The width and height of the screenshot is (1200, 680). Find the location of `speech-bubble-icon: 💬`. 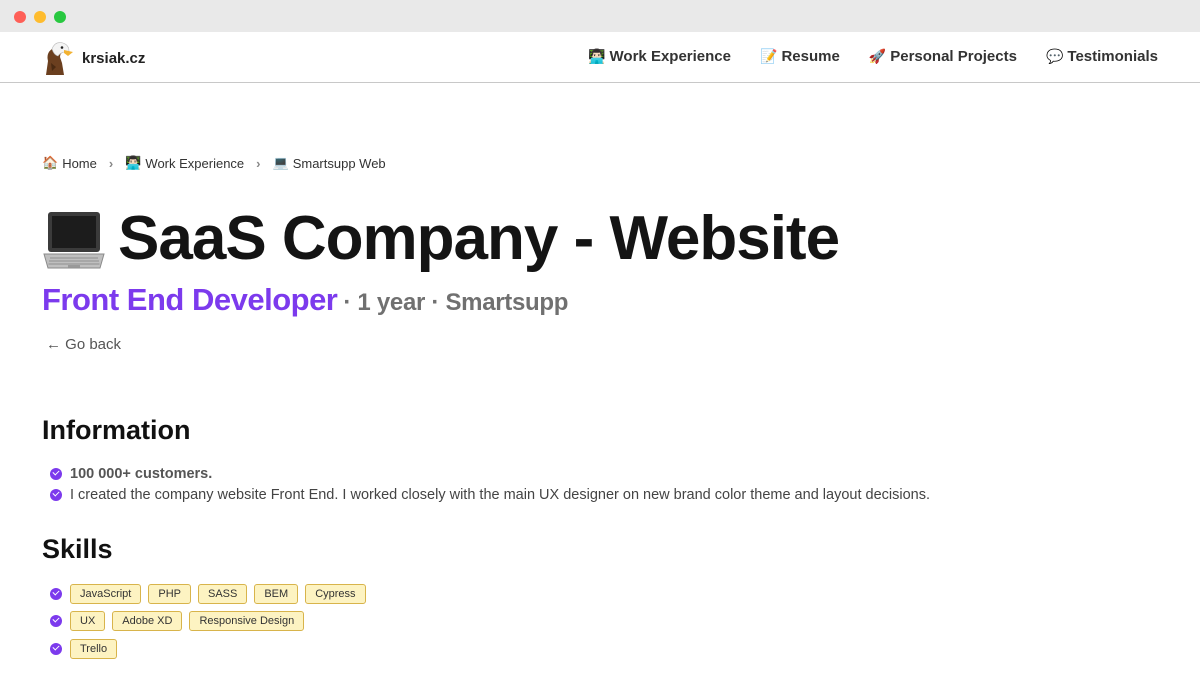

speech-bubble-icon: 💬 is located at coordinates (1054, 56).